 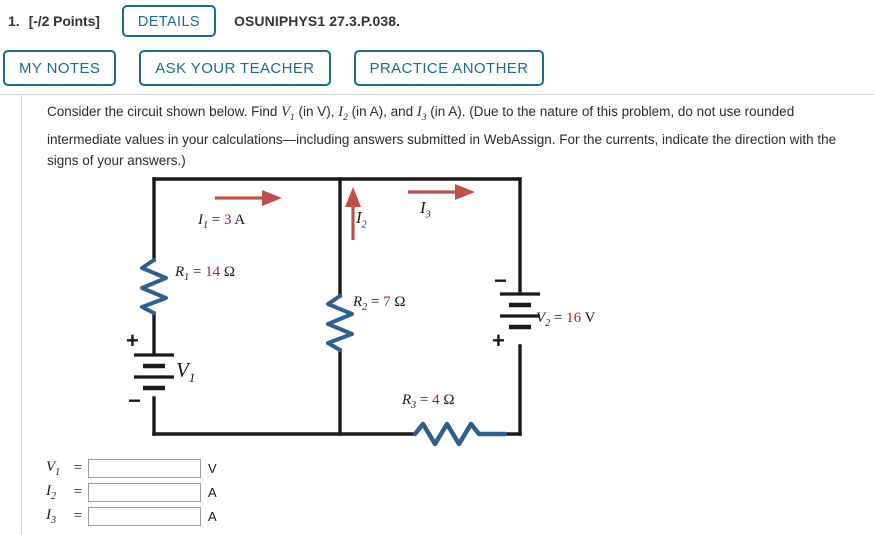 I want to click on label-i2: I2, so click(x=361, y=219).